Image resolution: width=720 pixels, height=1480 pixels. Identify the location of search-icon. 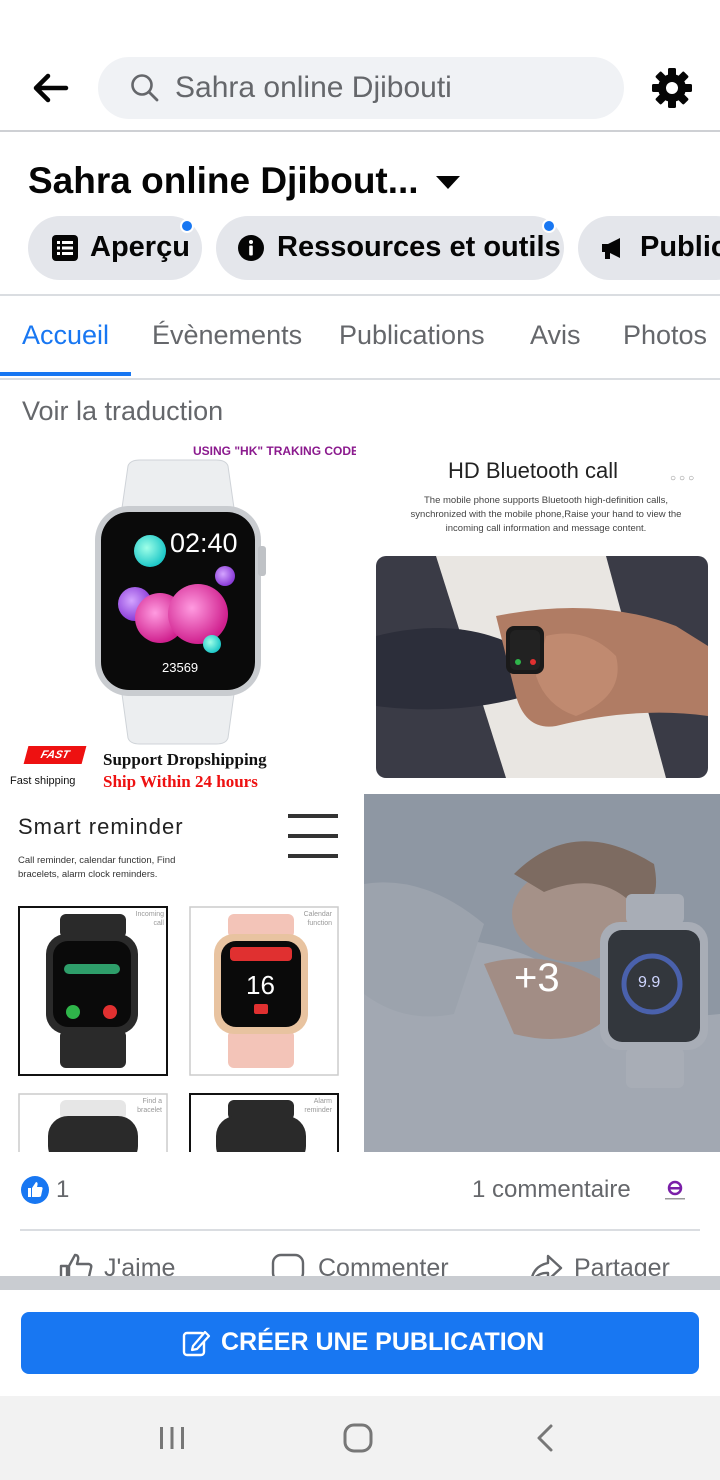
(145, 88).